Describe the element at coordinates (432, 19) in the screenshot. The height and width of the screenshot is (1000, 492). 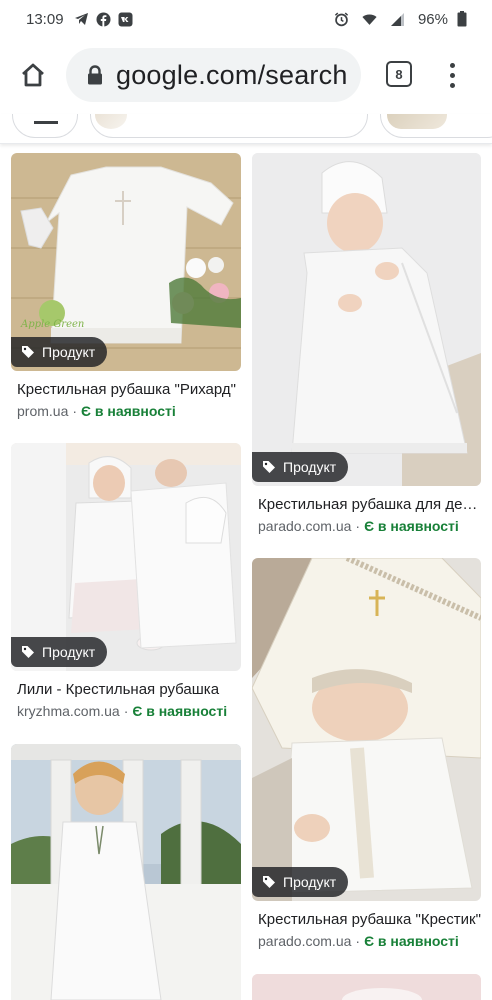
I see `battery-percent: 96%` at that location.